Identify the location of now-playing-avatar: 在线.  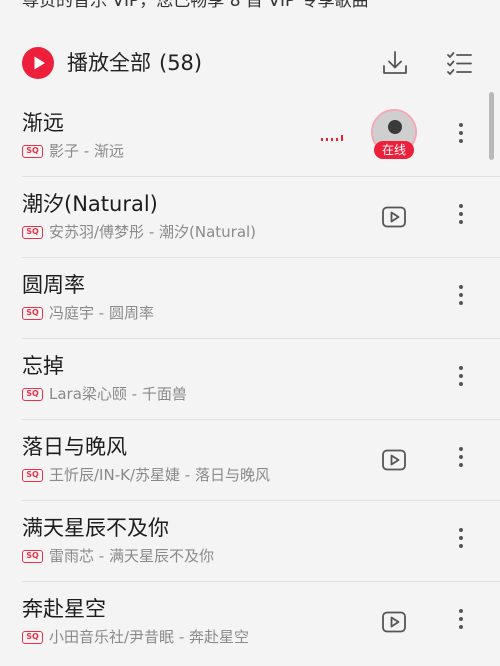
(395, 134).